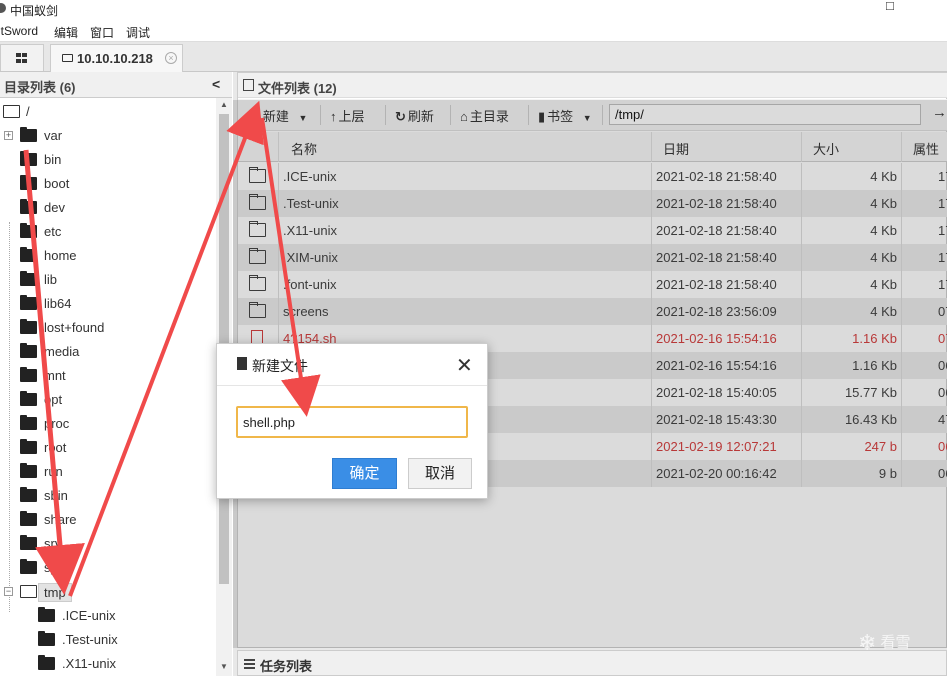  Describe the element at coordinates (464, 365) in the screenshot. I see `close-dialog-icon: ✕` at that location.